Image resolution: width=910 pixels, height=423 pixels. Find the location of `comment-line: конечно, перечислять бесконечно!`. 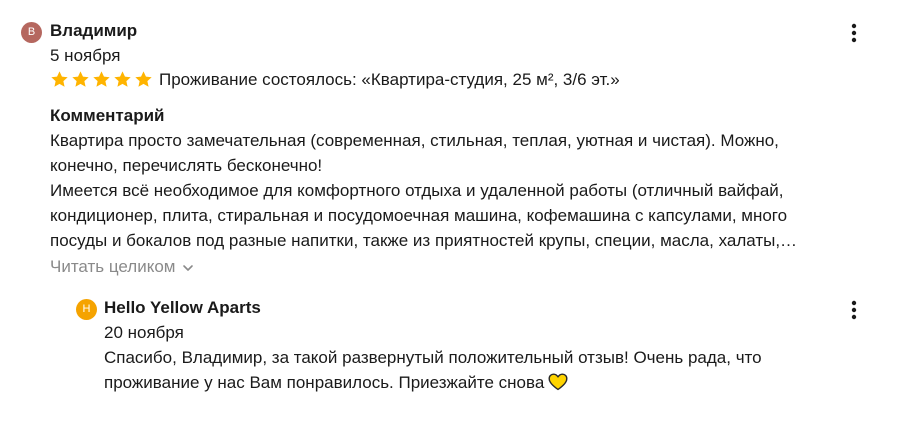

comment-line: конечно, перечислять бесконечно! is located at coordinates (186, 165).